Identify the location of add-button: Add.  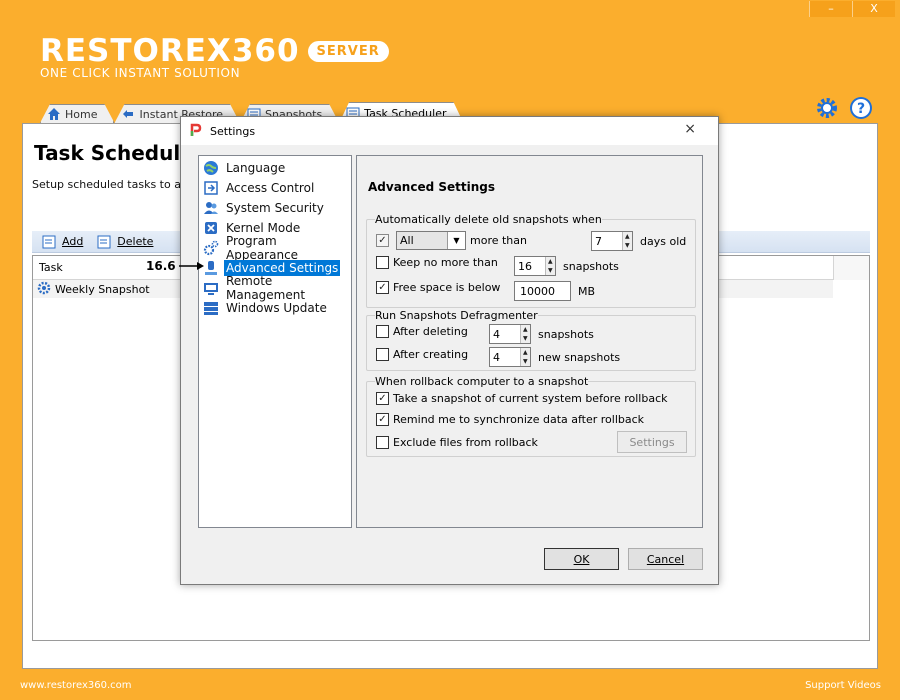
(62, 242).